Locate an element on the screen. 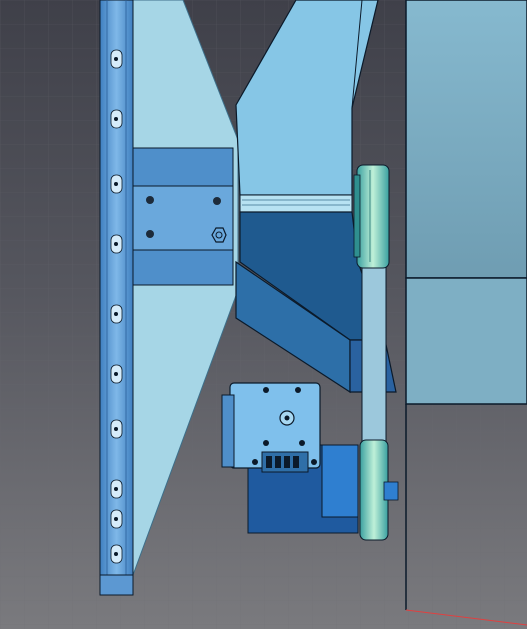 Image resolution: width=527 pixels, height=629 pixels. rail-slots is located at coordinates (116, 306).